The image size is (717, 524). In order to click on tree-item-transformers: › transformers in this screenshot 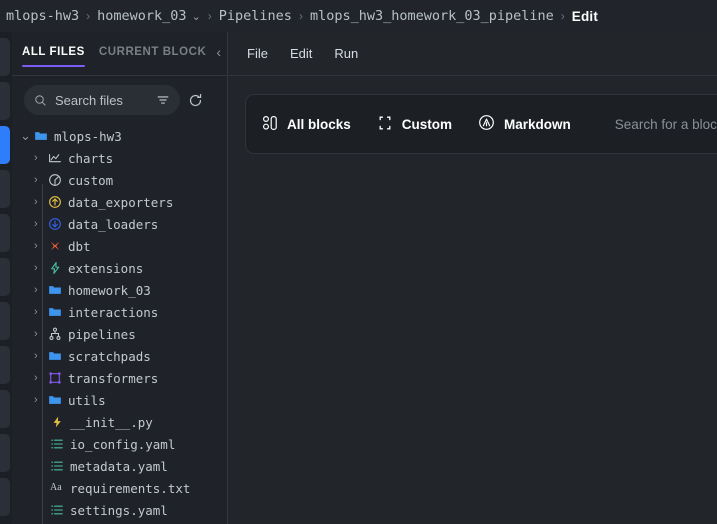, I will do `click(119, 378)`.